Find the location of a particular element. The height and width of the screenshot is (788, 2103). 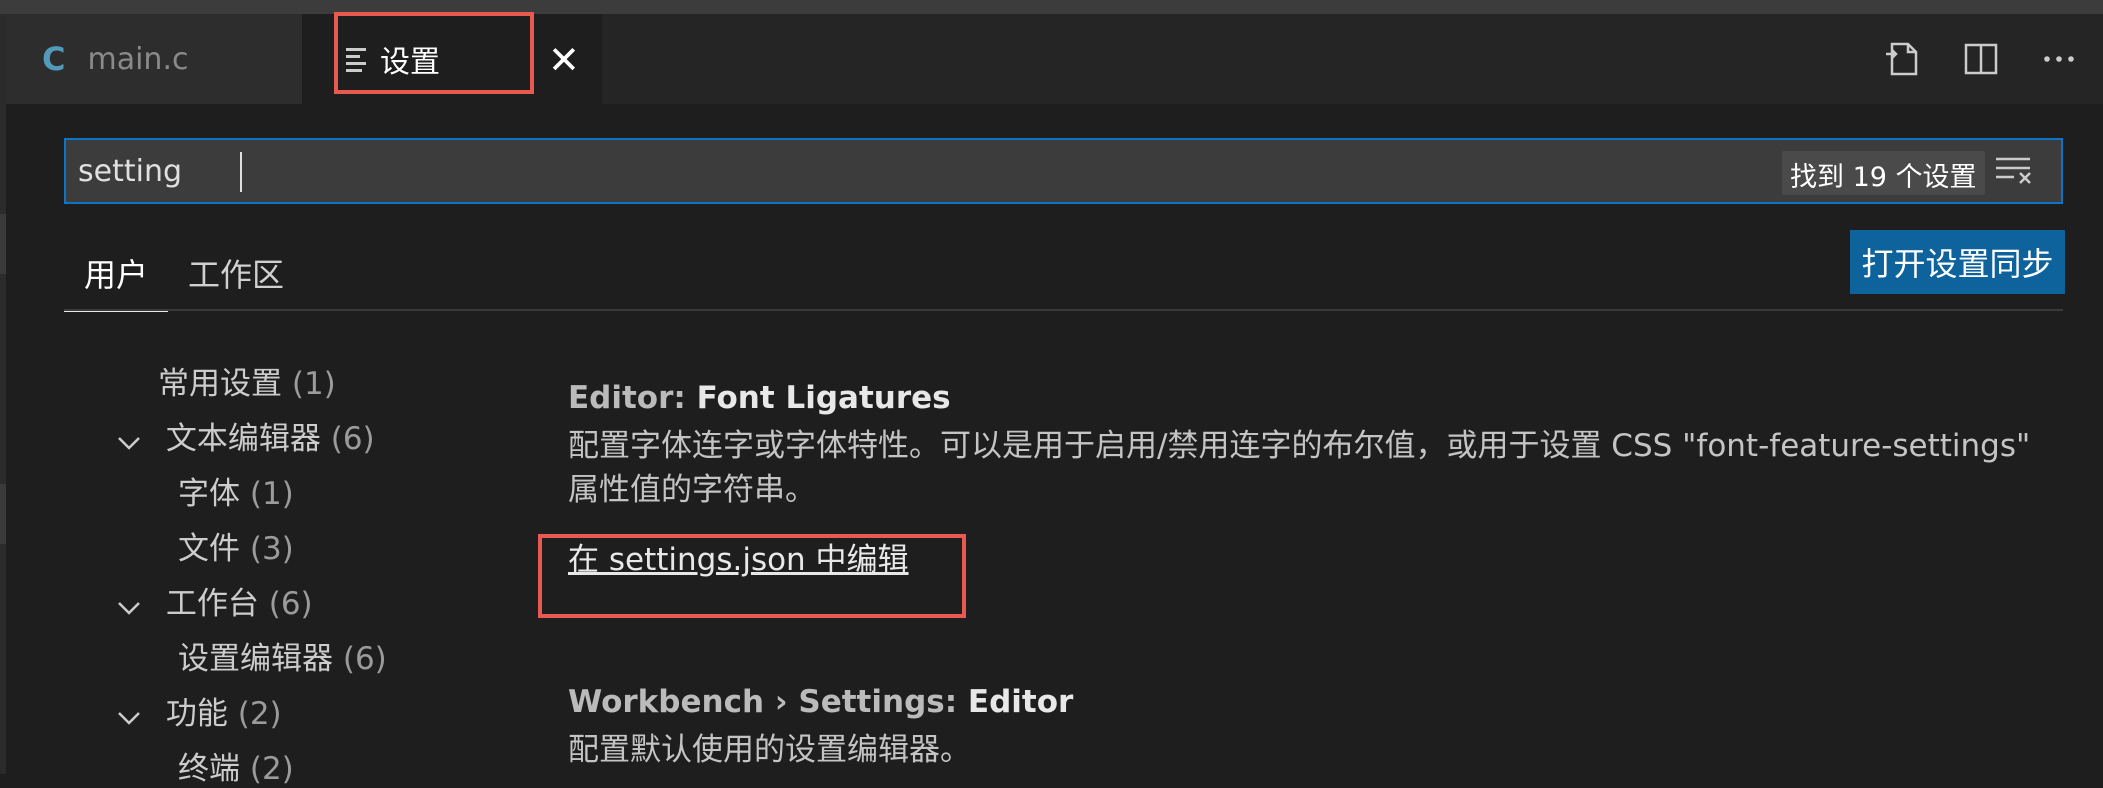

setting-name: Editor is located at coordinates (1020, 702).